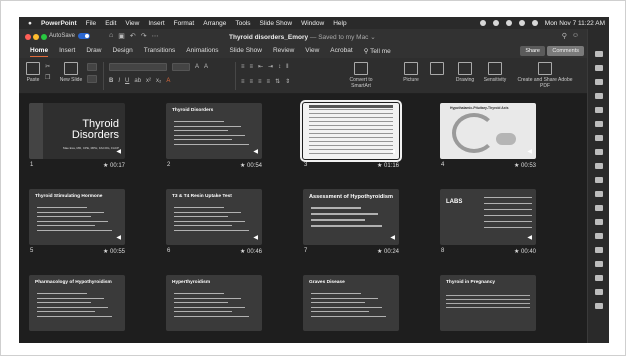  Describe the element at coordinates (242, 23) in the screenshot. I see `menu-tools: Tools` at that location.